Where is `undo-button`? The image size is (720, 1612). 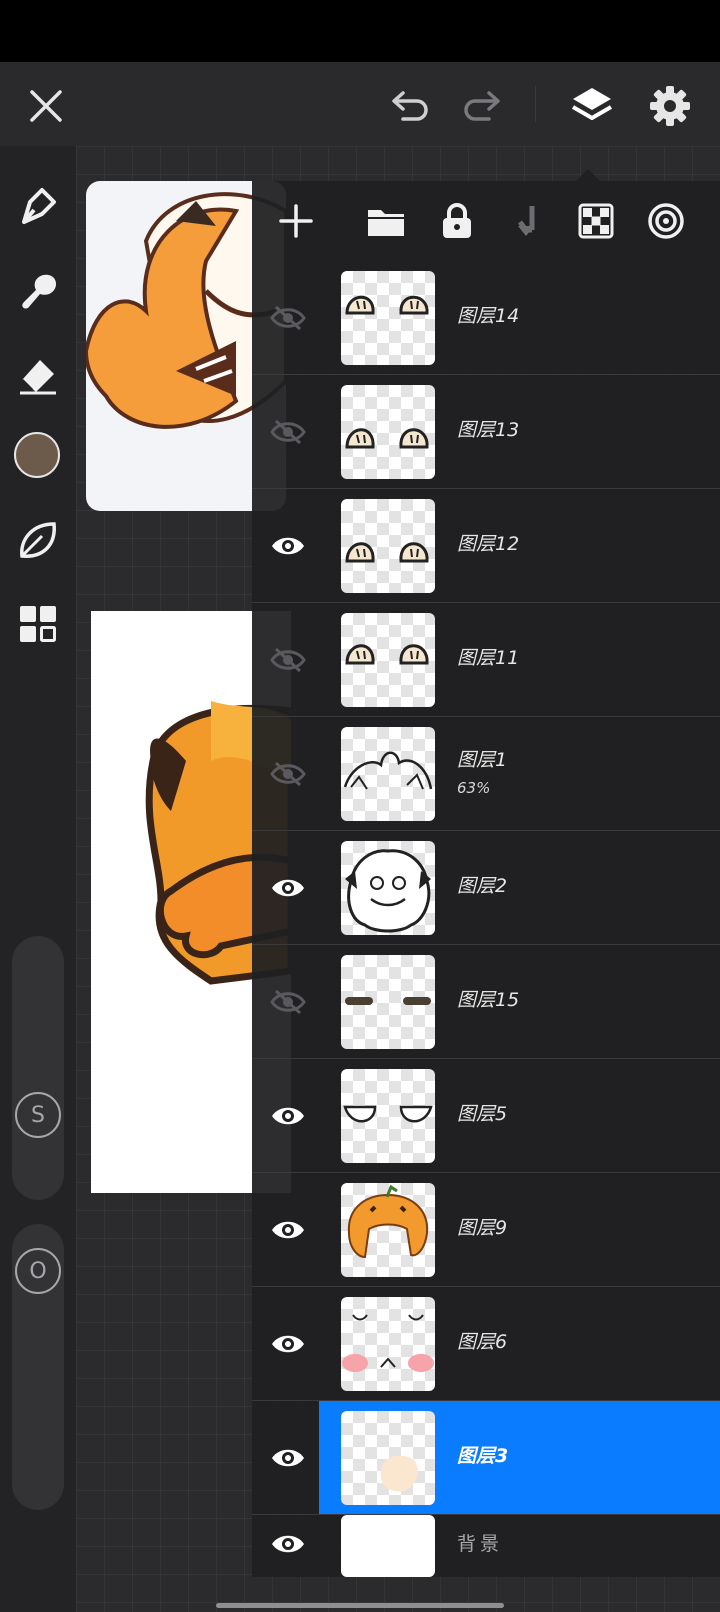
undo-button is located at coordinates (410, 106).